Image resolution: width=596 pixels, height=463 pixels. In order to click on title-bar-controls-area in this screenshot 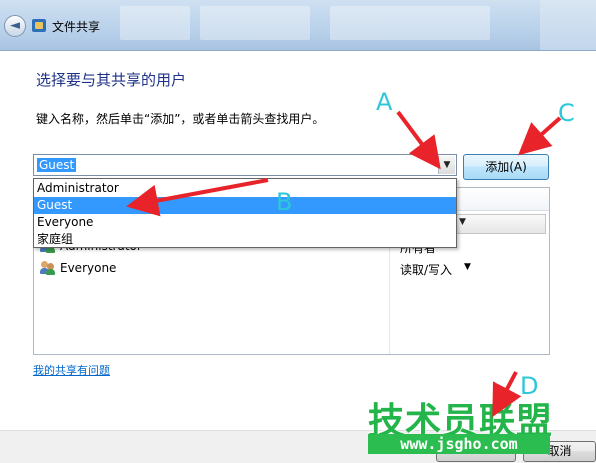, I will do `click(568, 25)`.